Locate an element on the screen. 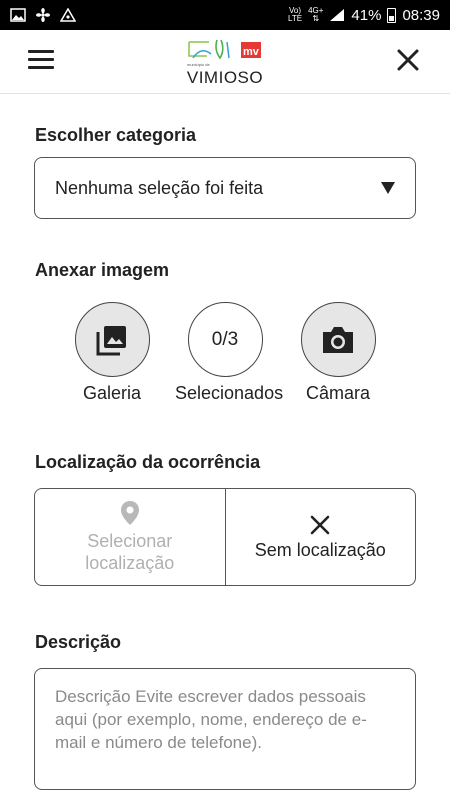 The image size is (450, 800). selected-count: 0/3 is located at coordinates (225, 339).